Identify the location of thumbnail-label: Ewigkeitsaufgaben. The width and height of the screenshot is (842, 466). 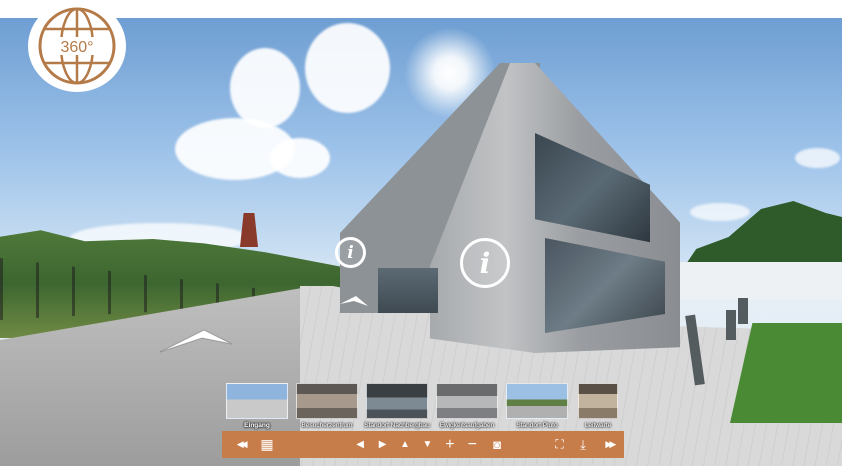
(467, 425).